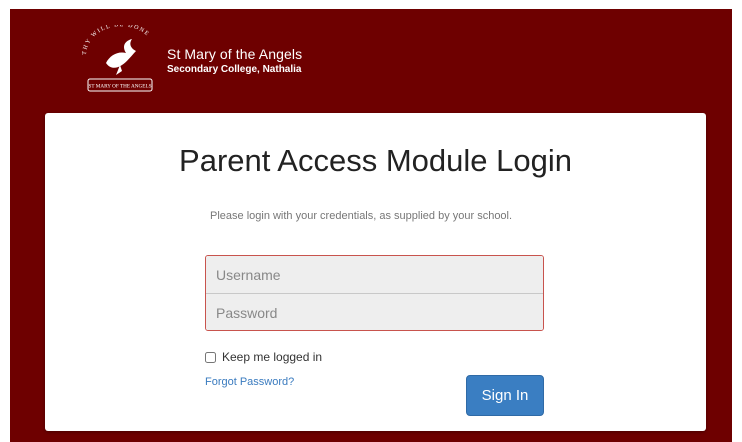  What do you see at coordinates (234, 69) in the screenshot?
I see `school-name-line2: Secondary College, Nathalia` at bounding box center [234, 69].